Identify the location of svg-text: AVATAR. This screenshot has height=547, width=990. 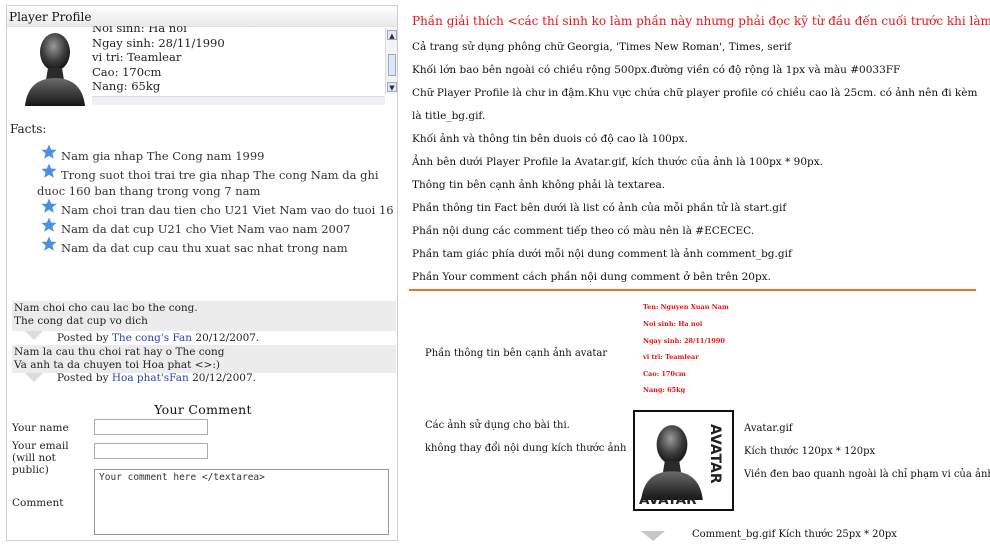
(715, 454).